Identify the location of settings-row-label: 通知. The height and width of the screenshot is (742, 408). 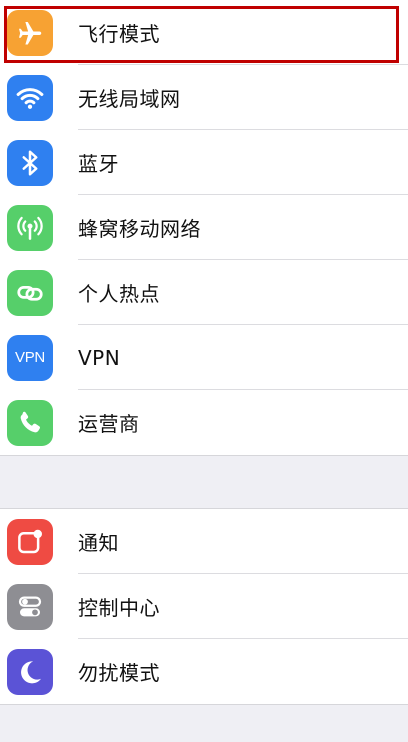
(98, 543).